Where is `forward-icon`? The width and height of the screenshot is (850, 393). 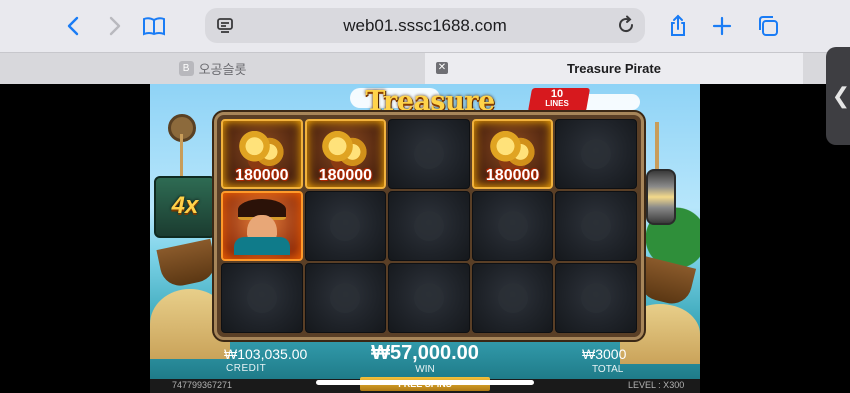 forward-icon is located at coordinates (114, 26).